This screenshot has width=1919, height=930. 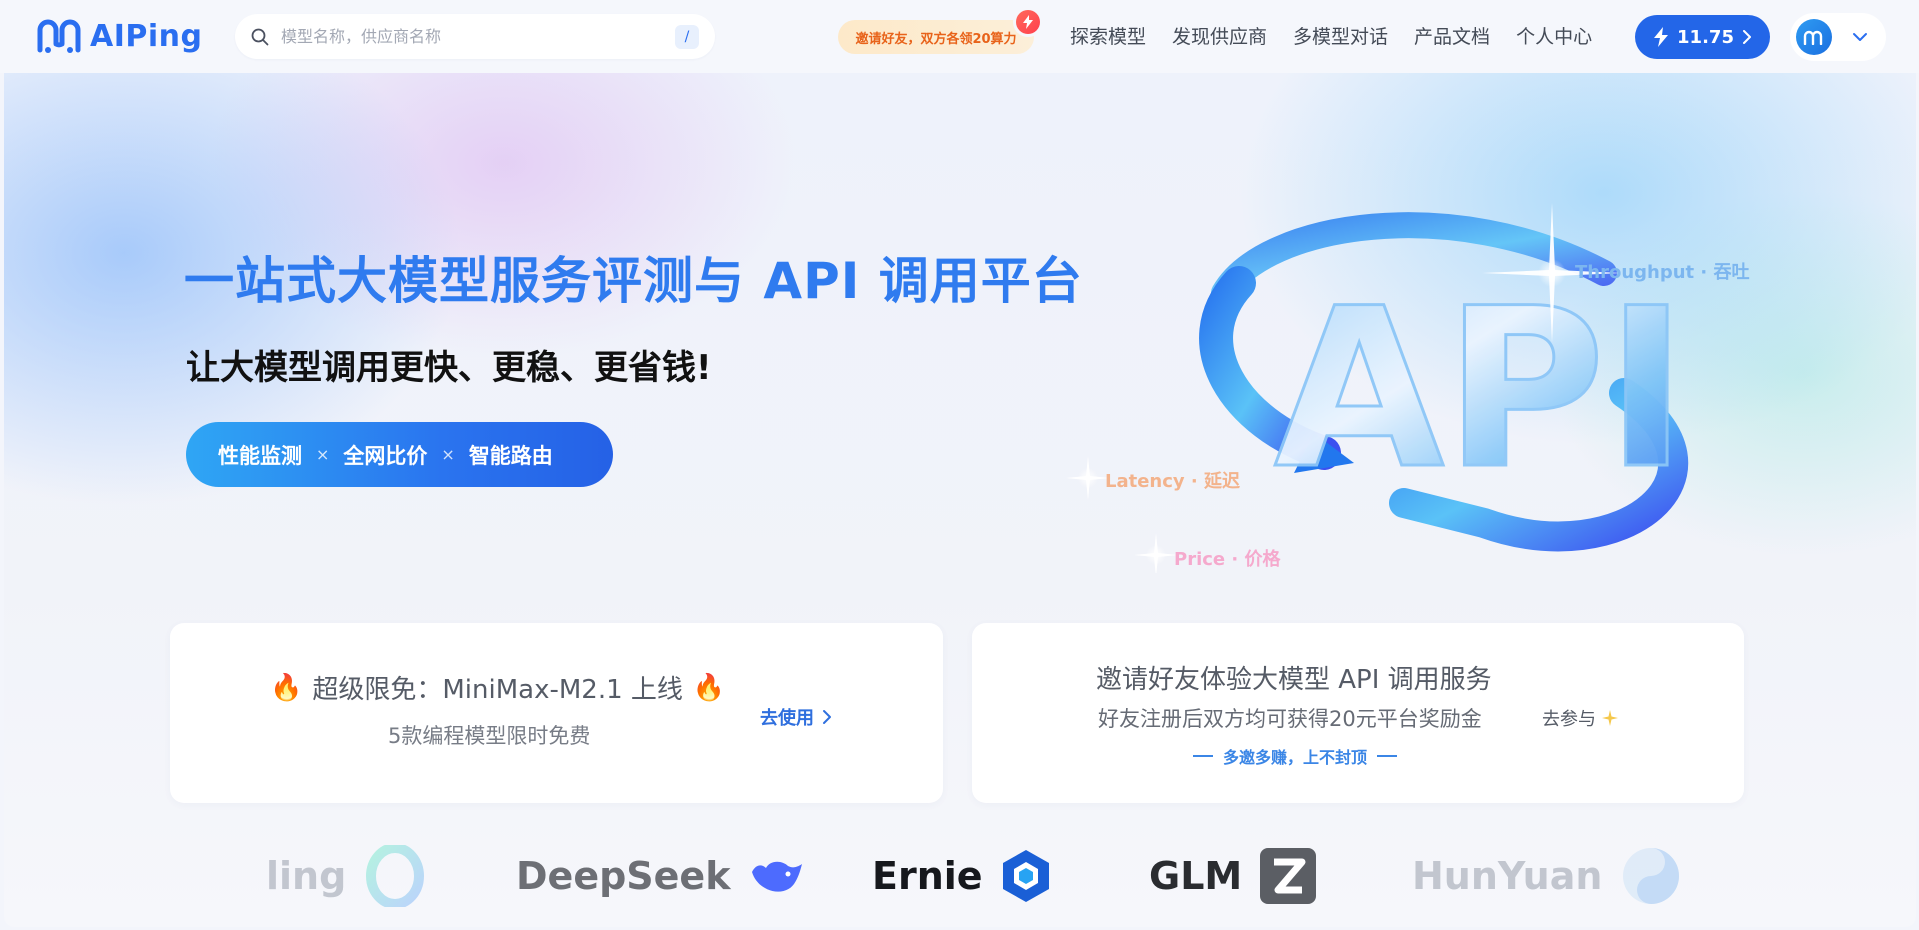 I want to click on free-promo-title: 超级限免：MiniMax-M2.1 上线, so click(x=497, y=690).